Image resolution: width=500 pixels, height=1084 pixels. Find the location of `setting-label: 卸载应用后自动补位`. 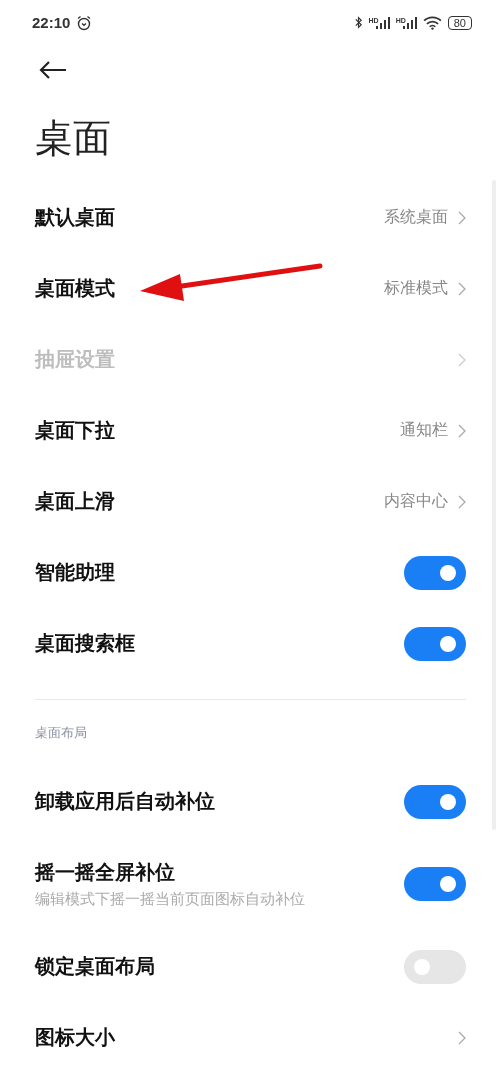

setting-label: 卸载应用后自动补位 is located at coordinates (125, 801).